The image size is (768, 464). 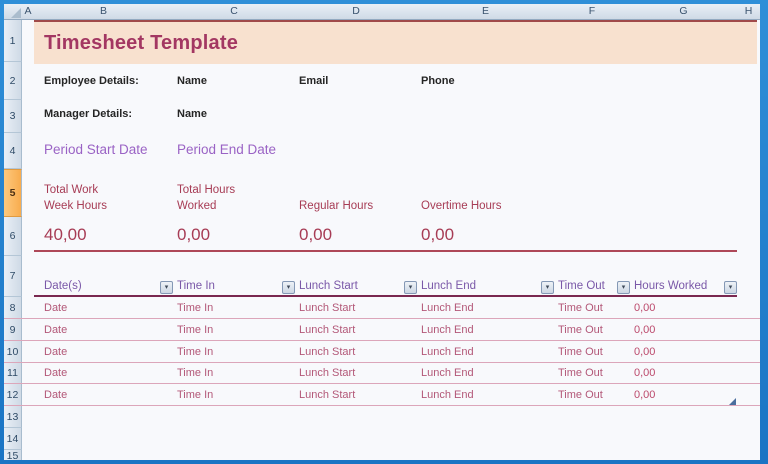 I want to click on table-header-lunch-end: Lunch End, so click(x=448, y=286).